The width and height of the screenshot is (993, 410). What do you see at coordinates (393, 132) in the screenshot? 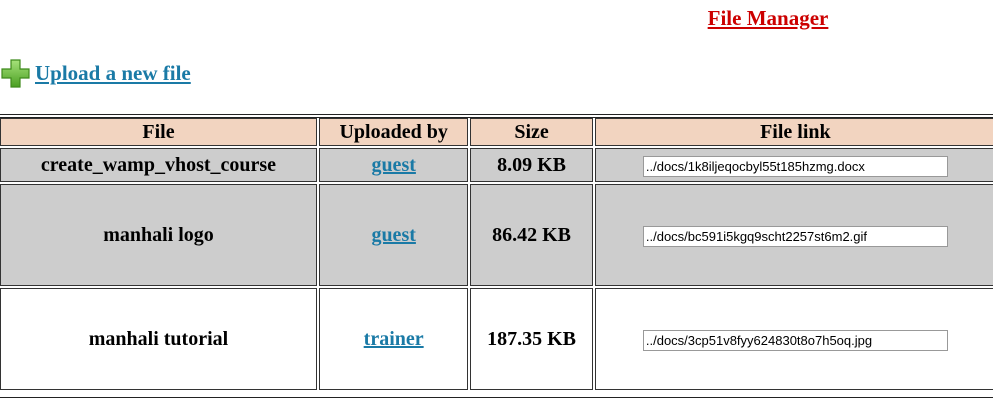
I see `column-header-uploaded-by: Uploaded by` at bounding box center [393, 132].